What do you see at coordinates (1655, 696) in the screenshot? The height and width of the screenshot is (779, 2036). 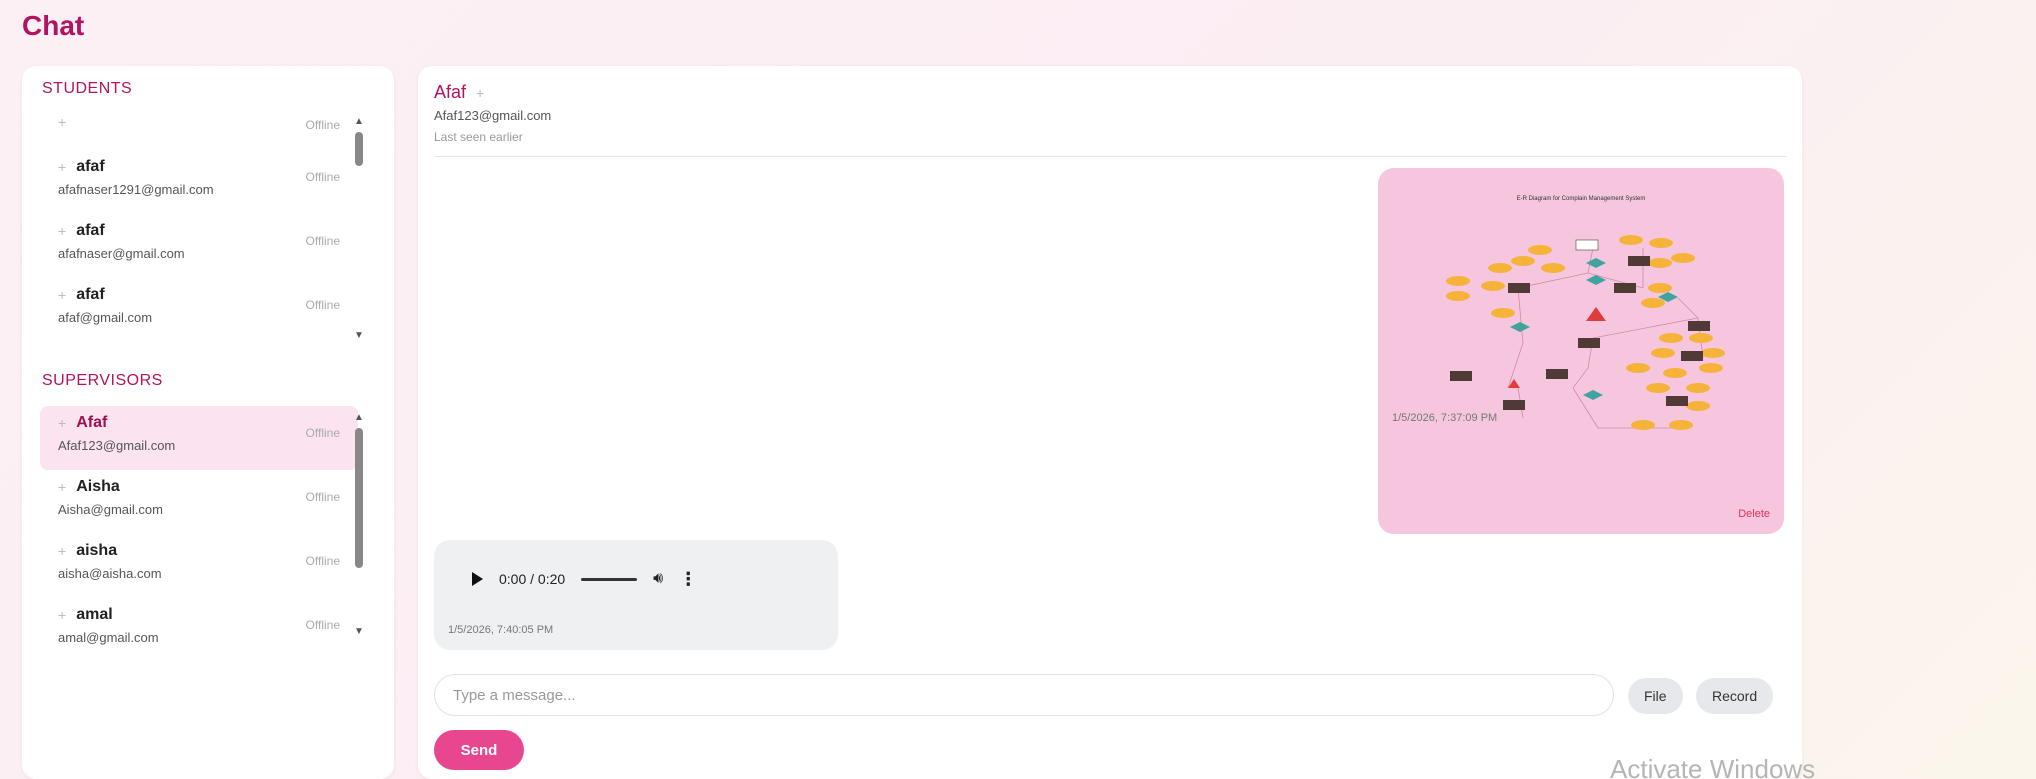 I see `file-button: File` at bounding box center [1655, 696].